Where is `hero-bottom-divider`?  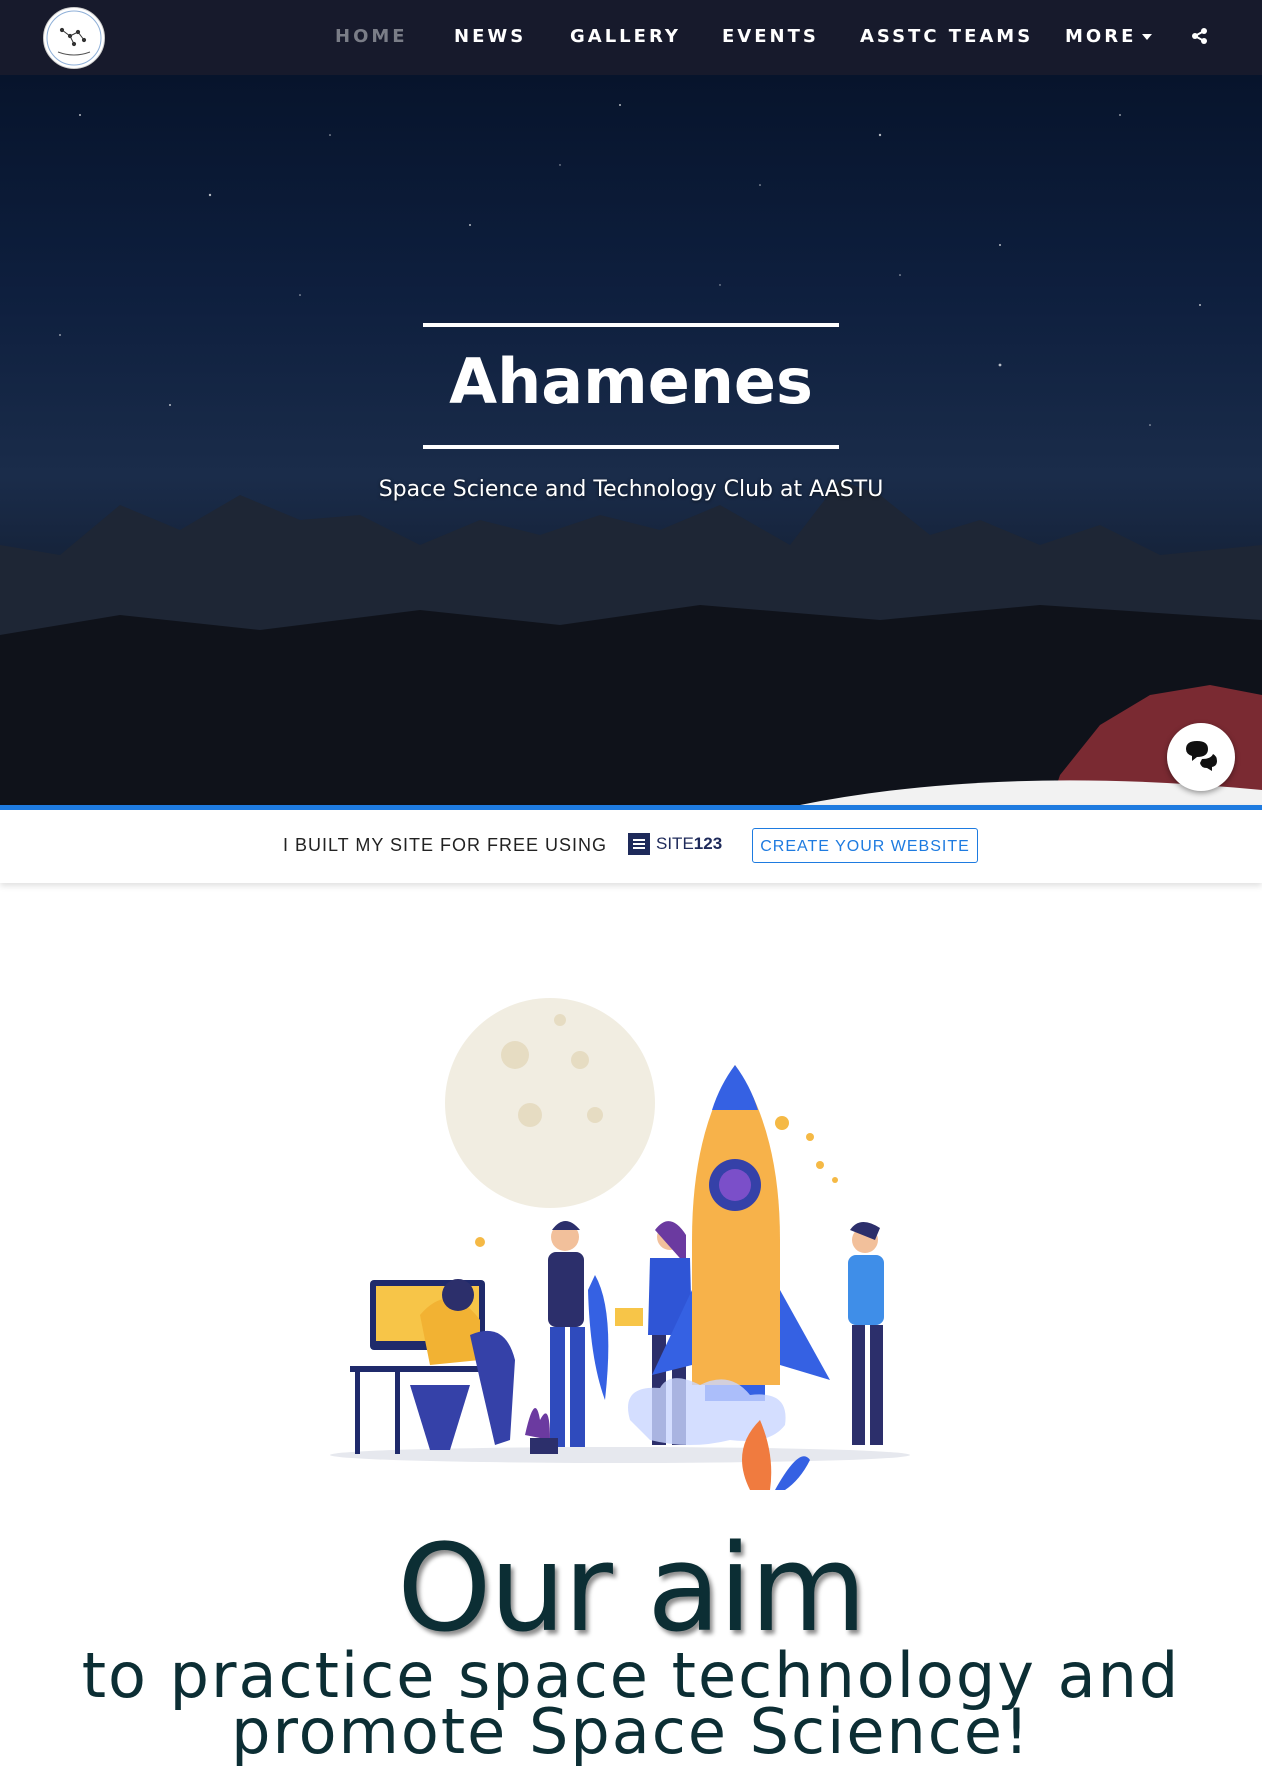
hero-bottom-divider is located at coordinates (631, 447).